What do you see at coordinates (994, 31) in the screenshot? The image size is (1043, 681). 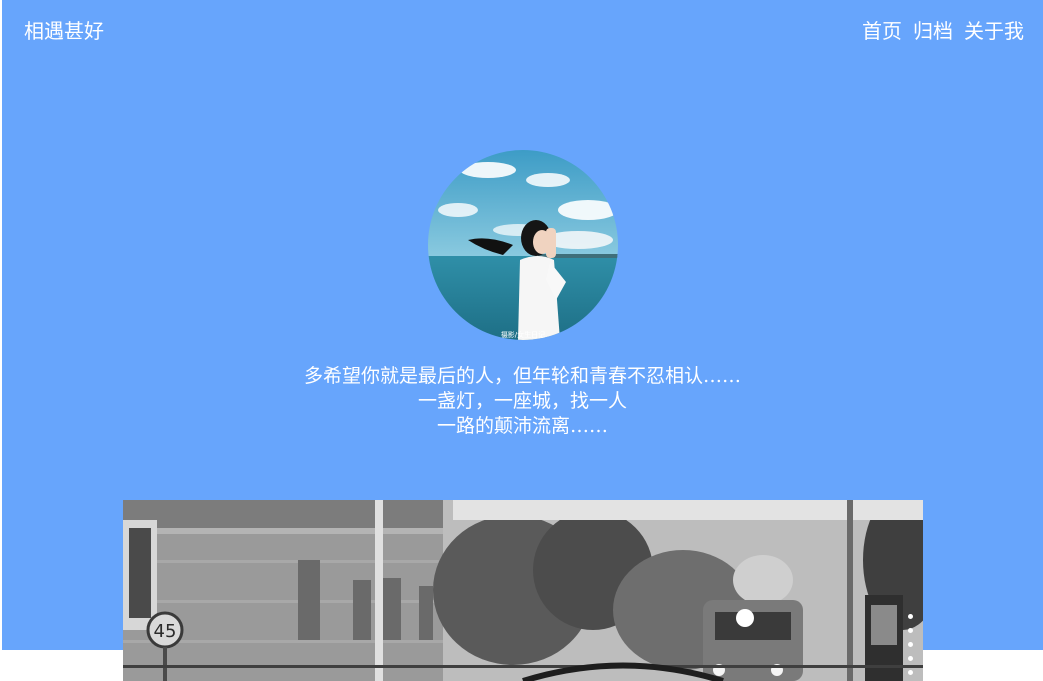 I see `nav-about-link: 关于我` at bounding box center [994, 31].